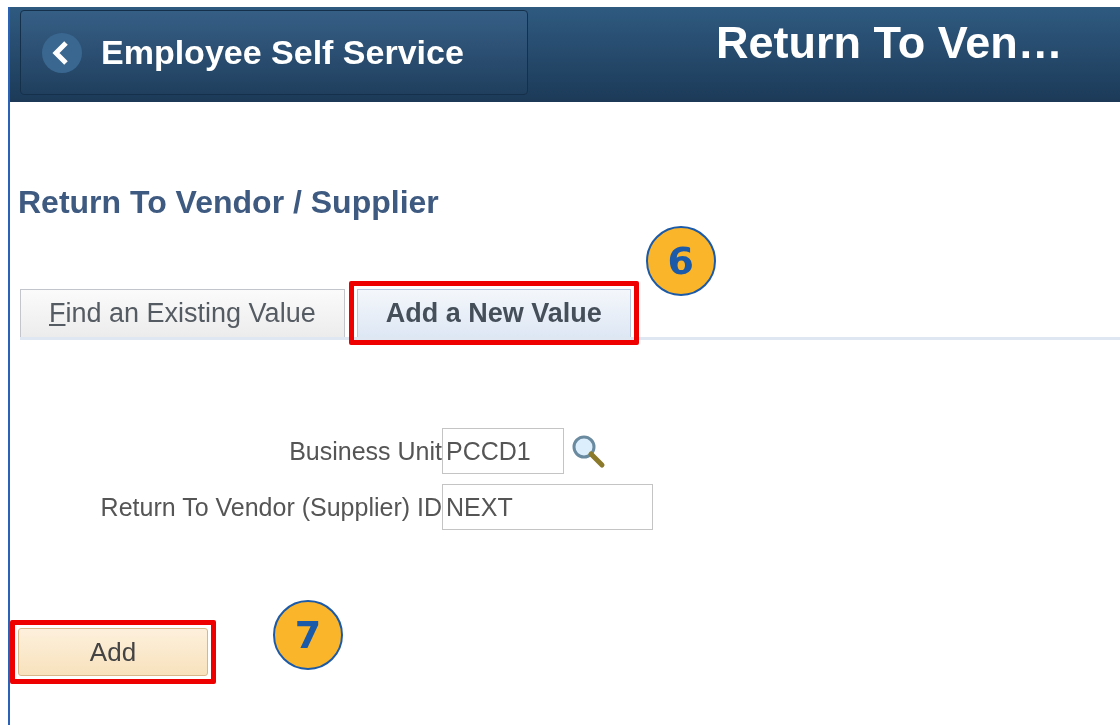 The width and height of the screenshot is (1120, 725). I want to click on section-heading: Return To Vendor / Supplier, so click(229, 202).